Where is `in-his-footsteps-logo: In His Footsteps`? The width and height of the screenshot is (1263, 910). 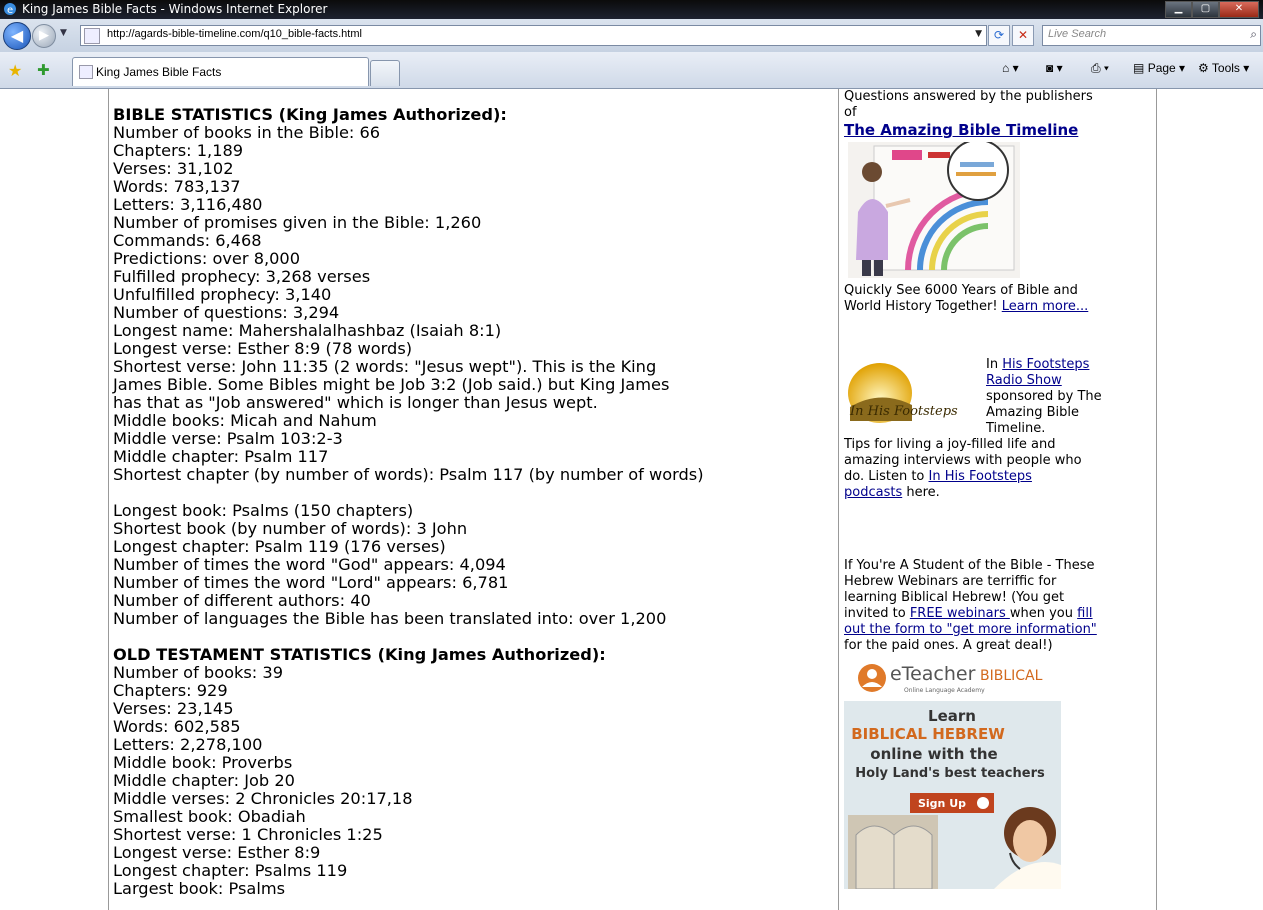
in-his-footsteps-logo: In His Footsteps is located at coordinates (914, 394).